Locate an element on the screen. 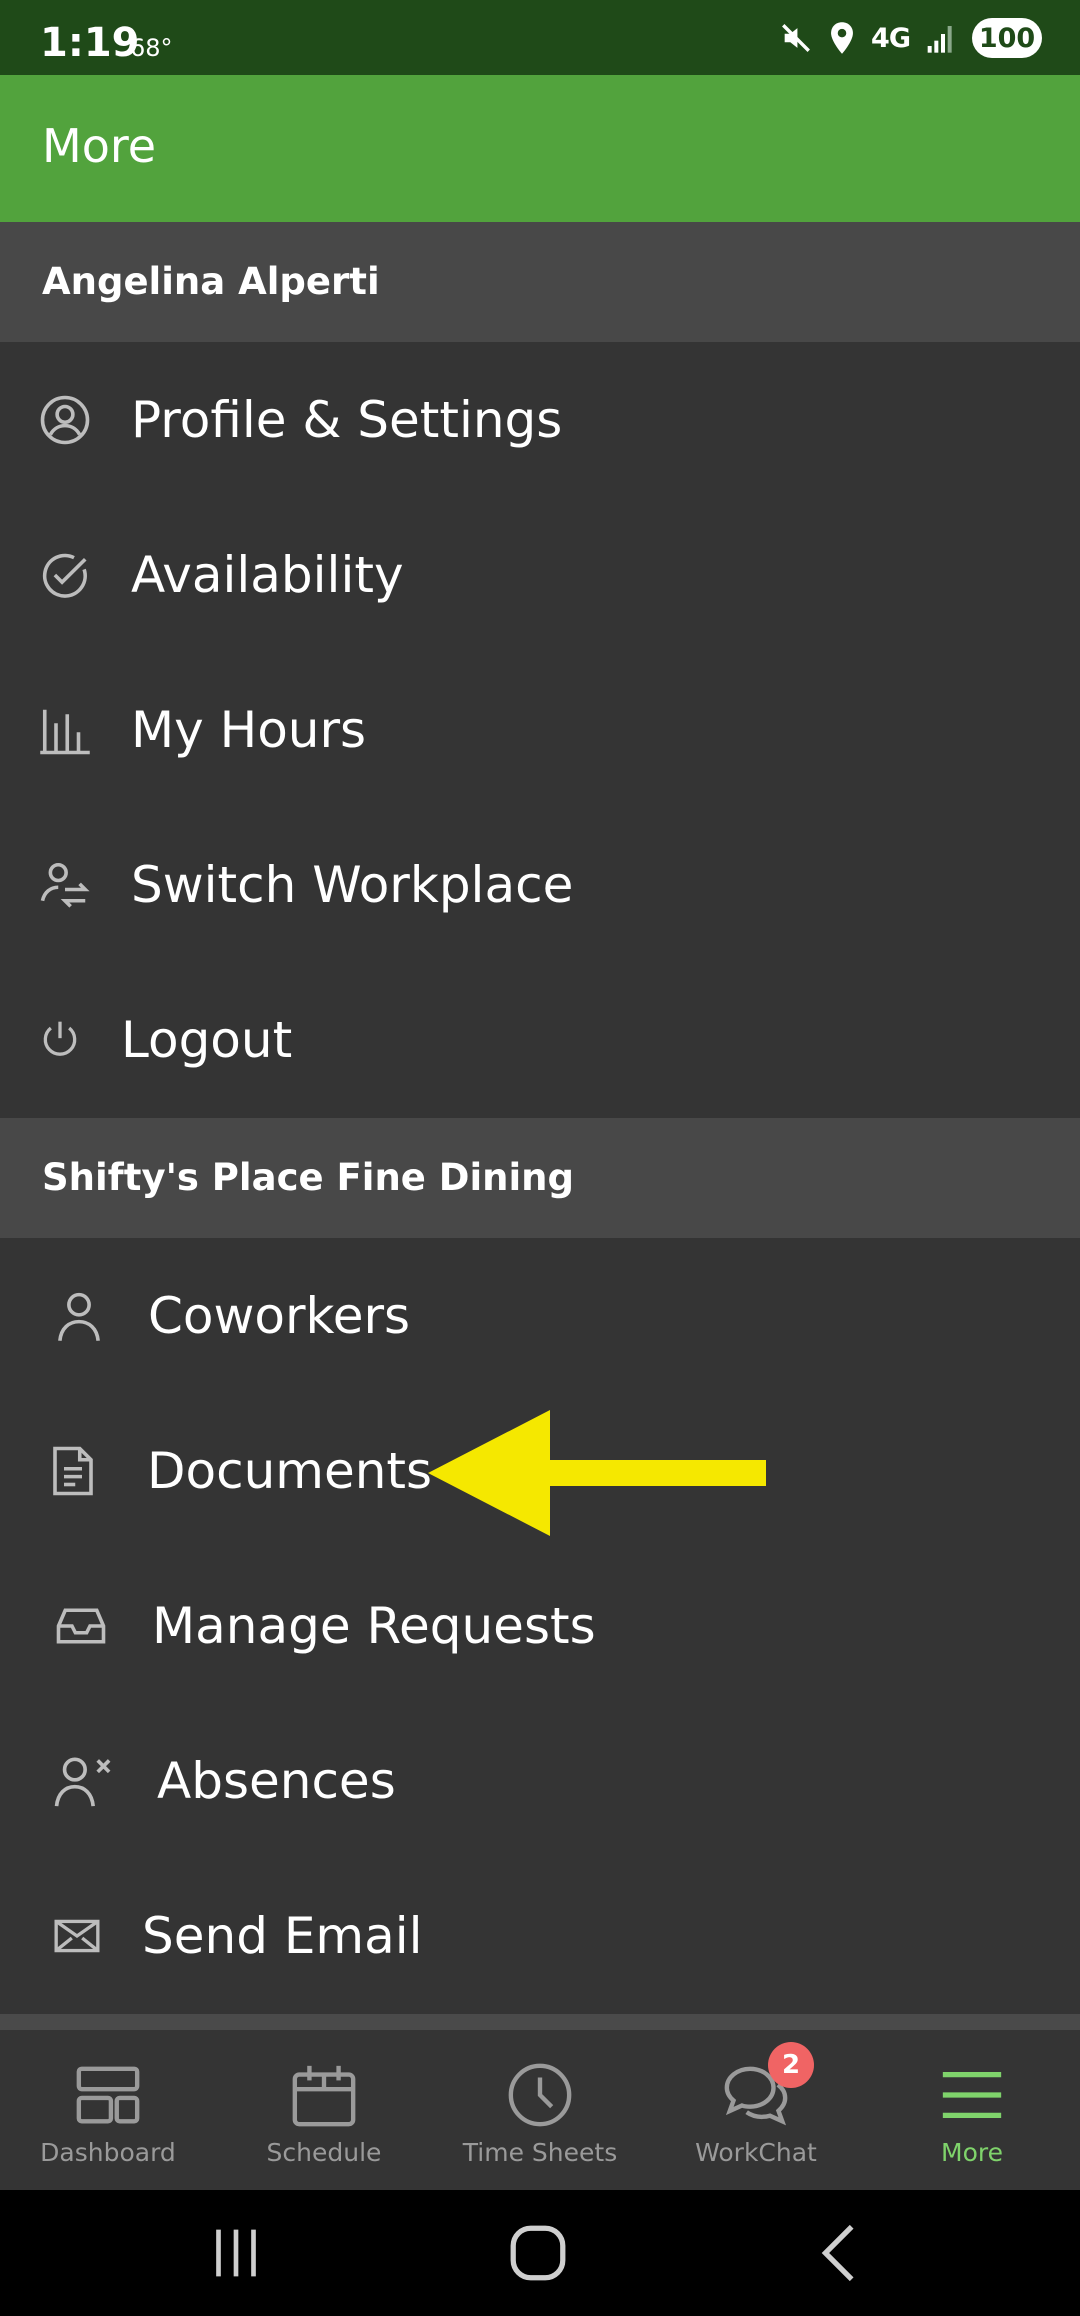  status-temperature: 68° is located at coordinates (151, 48).